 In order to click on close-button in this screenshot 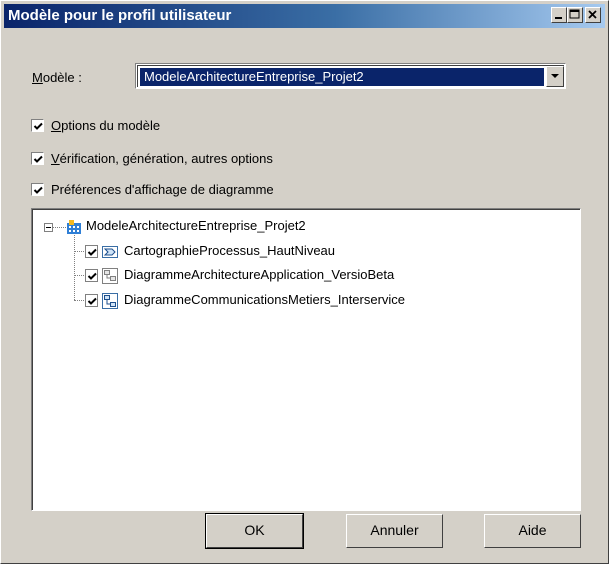, I will do `click(593, 15)`.